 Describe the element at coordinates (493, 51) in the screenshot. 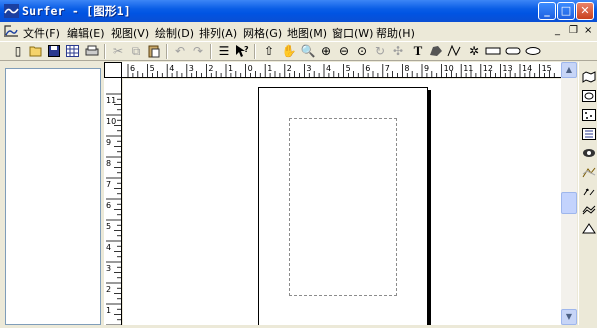

I see `rectangle-tool-icon` at that location.